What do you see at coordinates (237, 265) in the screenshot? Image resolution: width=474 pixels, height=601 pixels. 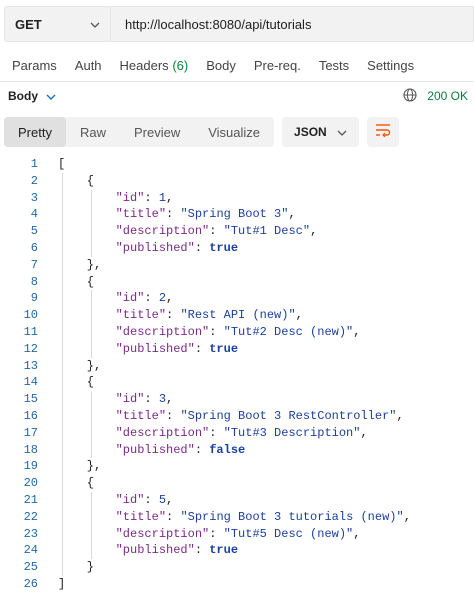 I see `code-line: 7 },` at bounding box center [237, 265].